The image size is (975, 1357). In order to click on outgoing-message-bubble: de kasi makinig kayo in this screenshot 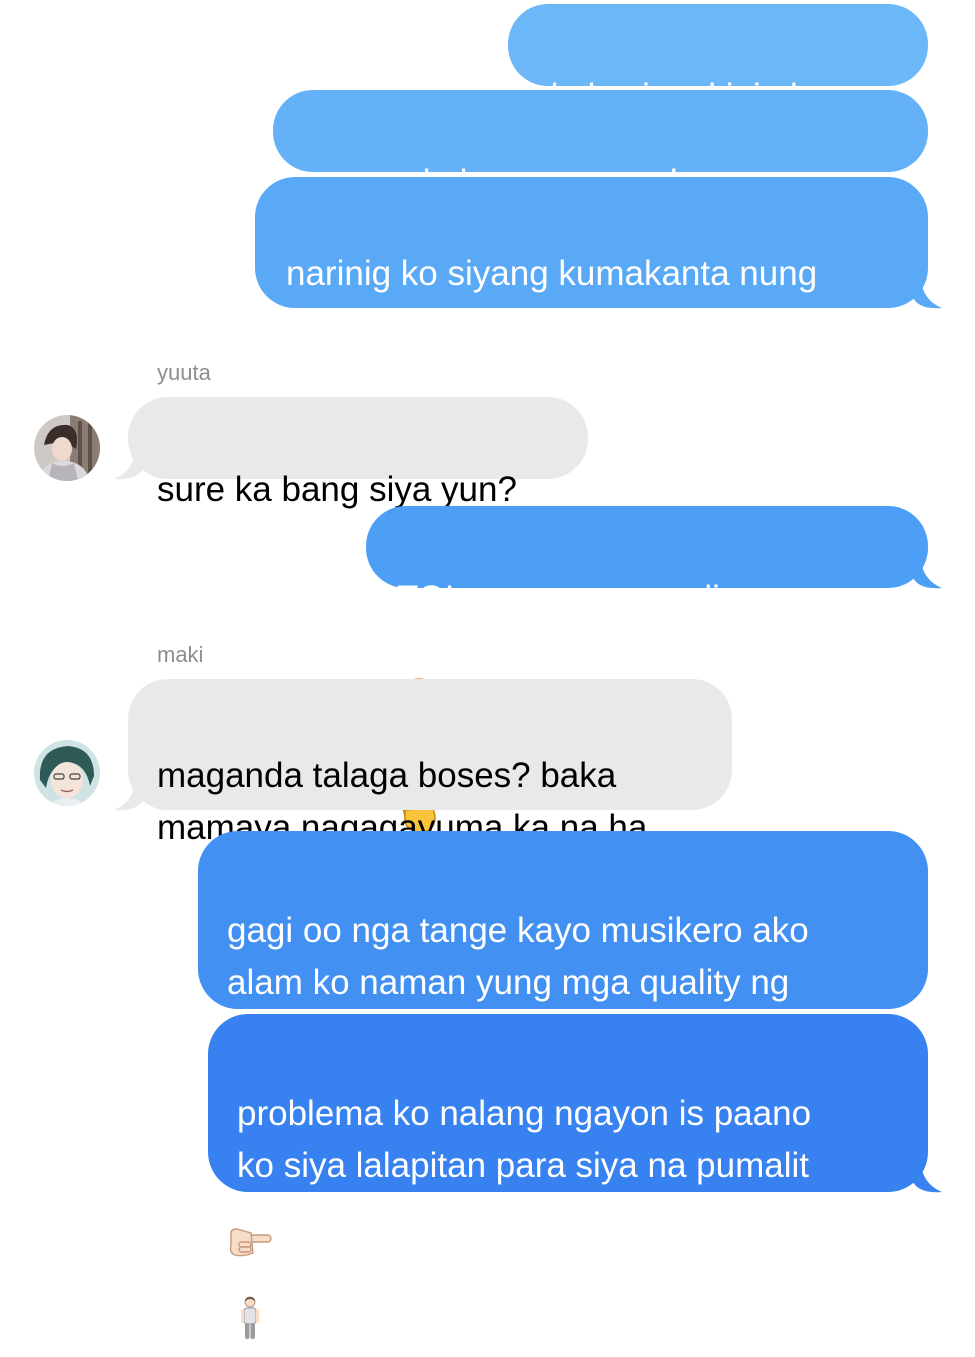, I will do `click(718, 60)`.